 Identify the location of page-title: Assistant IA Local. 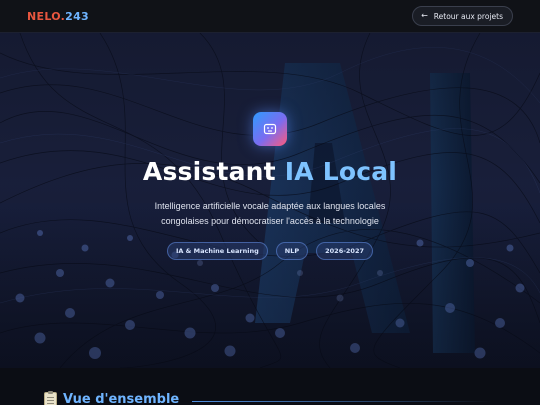
(270, 171).